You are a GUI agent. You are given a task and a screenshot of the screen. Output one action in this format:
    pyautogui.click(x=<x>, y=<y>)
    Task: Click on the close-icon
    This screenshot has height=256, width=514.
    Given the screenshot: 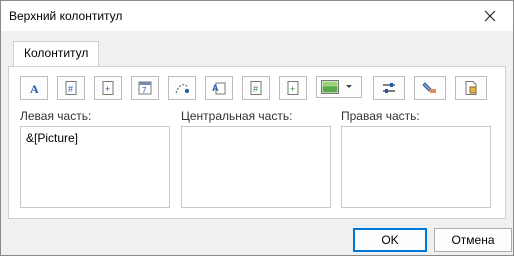 What is the action you would take?
    pyautogui.click(x=490, y=16)
    